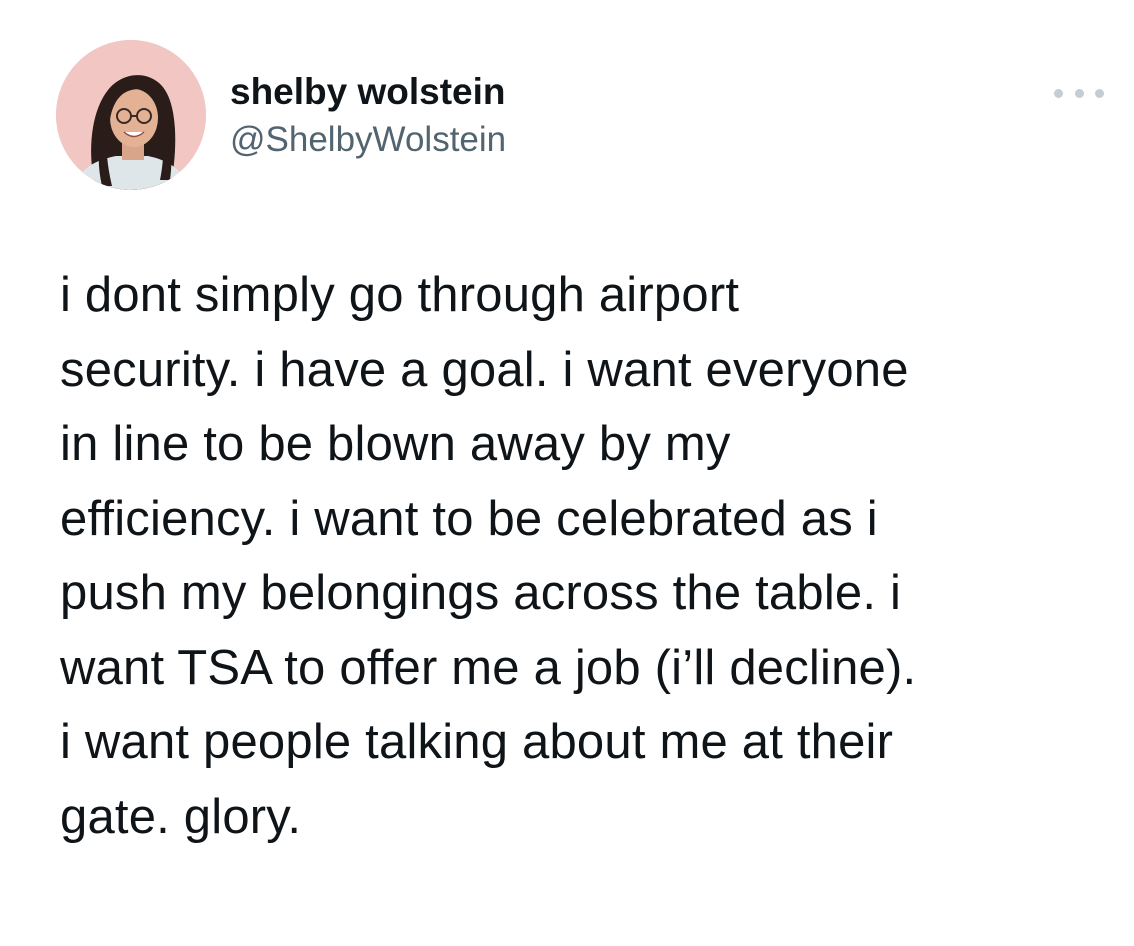 The width and height of the screenshot is (1134, 946). What do you see at coordinates (368, 92) in the screenshot?
I see `display-name: shelby wolstein` at bounding box center [368, 92].